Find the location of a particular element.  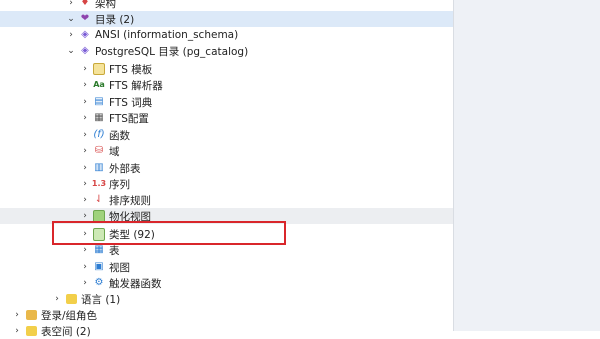

tree-node-pg-catalog: ⌄ ◈ PostgreSQL 目录 (pg_catalog) is located at coordinates (226, 51).